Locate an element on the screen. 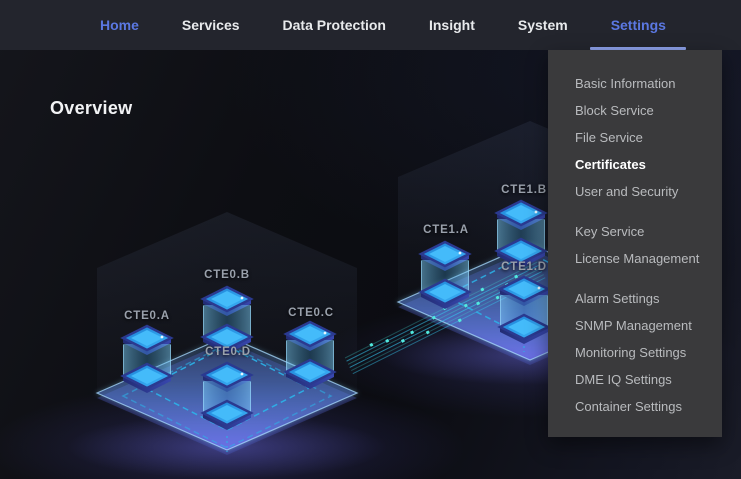 The width and height of the screenshot is (741, 479). node-label-cte0b: CTE0.B is located at coordinates (227, 275).